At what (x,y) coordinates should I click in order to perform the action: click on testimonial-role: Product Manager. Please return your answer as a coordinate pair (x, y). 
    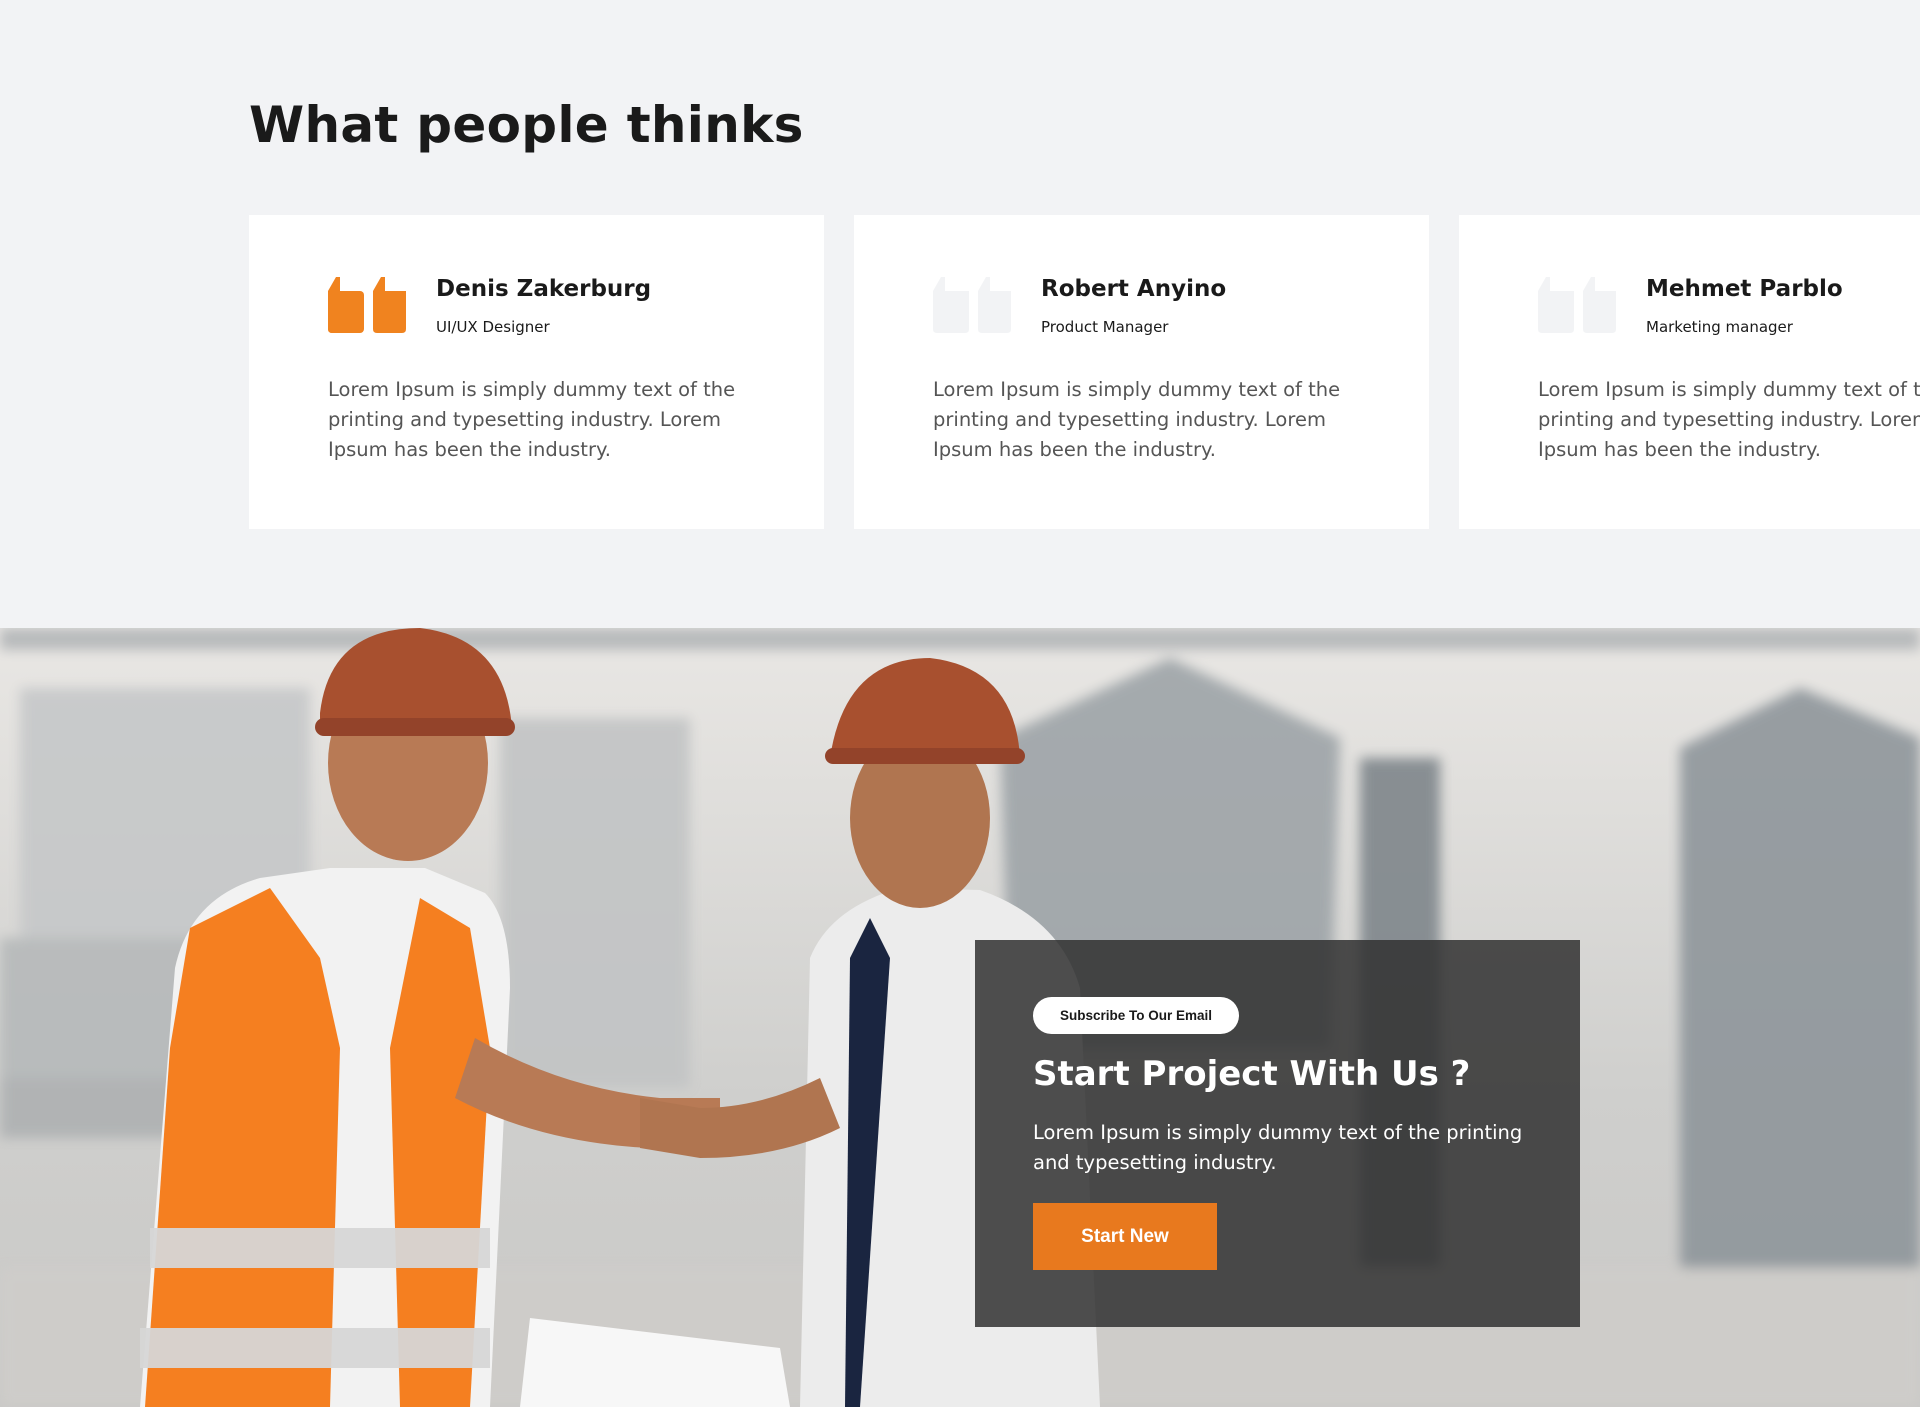
    Looking at the image, I should click on (1105, 327).